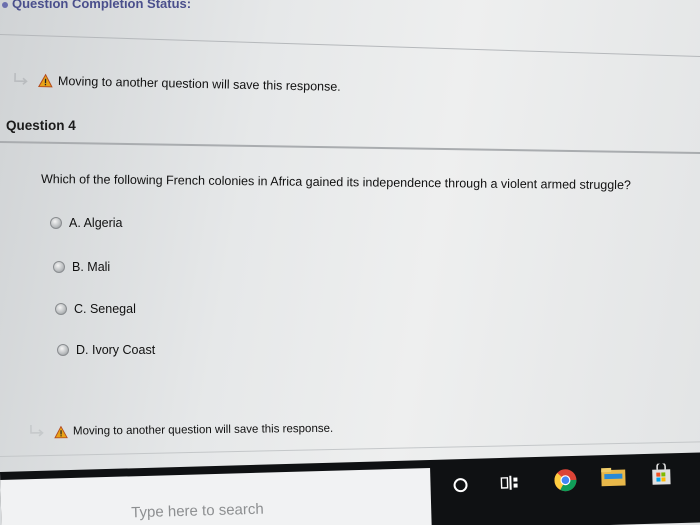 The image size is (700, 525). I want to click on status-bullet-icon, so click(5, 4).